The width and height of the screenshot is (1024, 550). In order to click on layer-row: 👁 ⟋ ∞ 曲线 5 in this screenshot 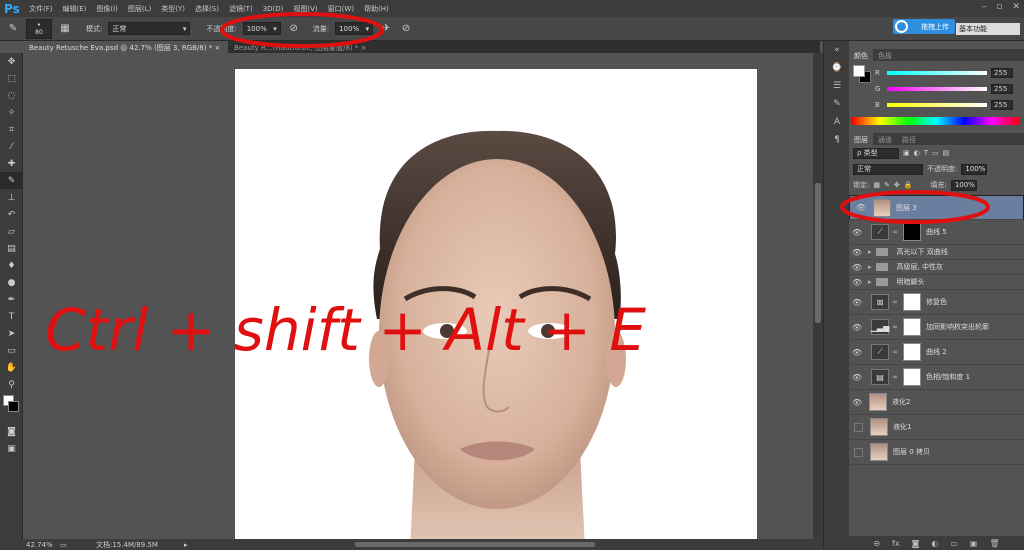, I will do `click(936, 232)`.